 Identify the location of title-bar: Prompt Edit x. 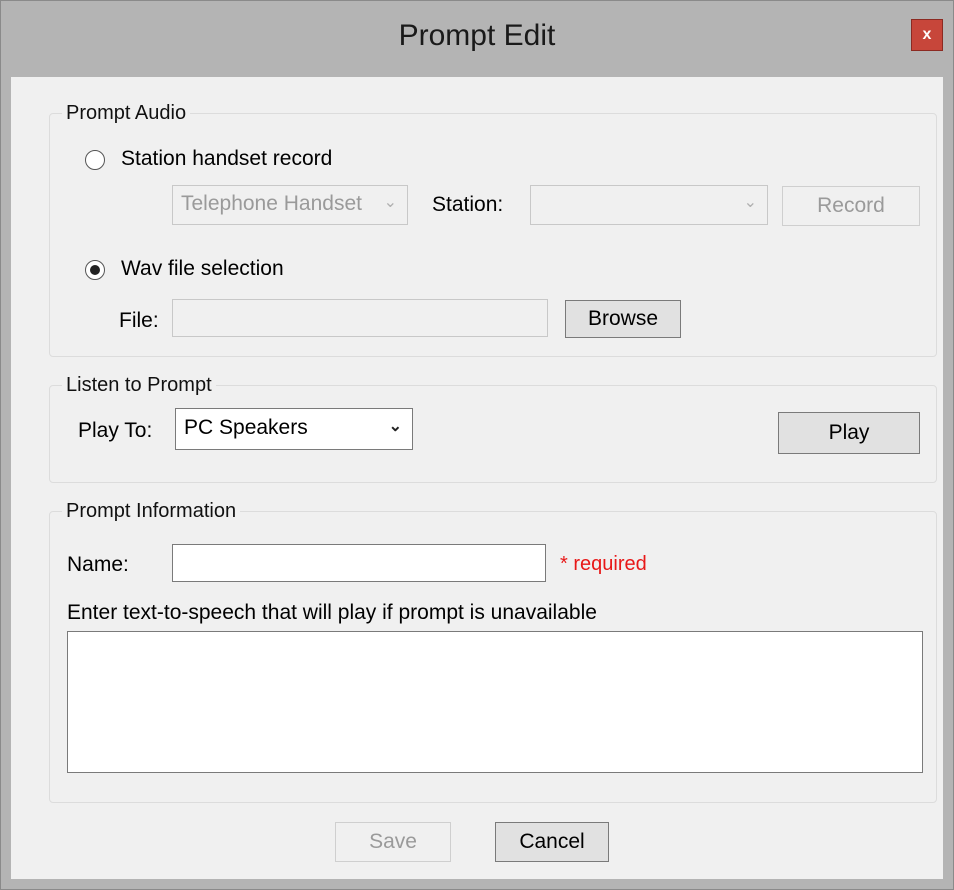
(477, 39).